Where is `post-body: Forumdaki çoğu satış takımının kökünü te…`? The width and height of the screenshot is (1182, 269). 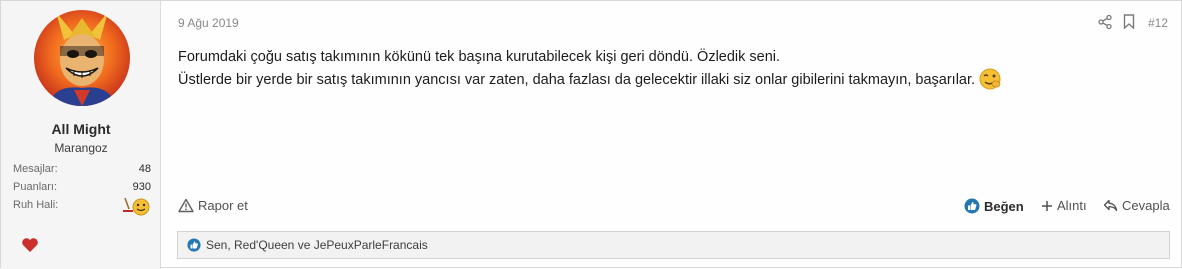
post-body: Forumdaki çoğu satış takımının kökünü te… is located at coordinates (589, 68).